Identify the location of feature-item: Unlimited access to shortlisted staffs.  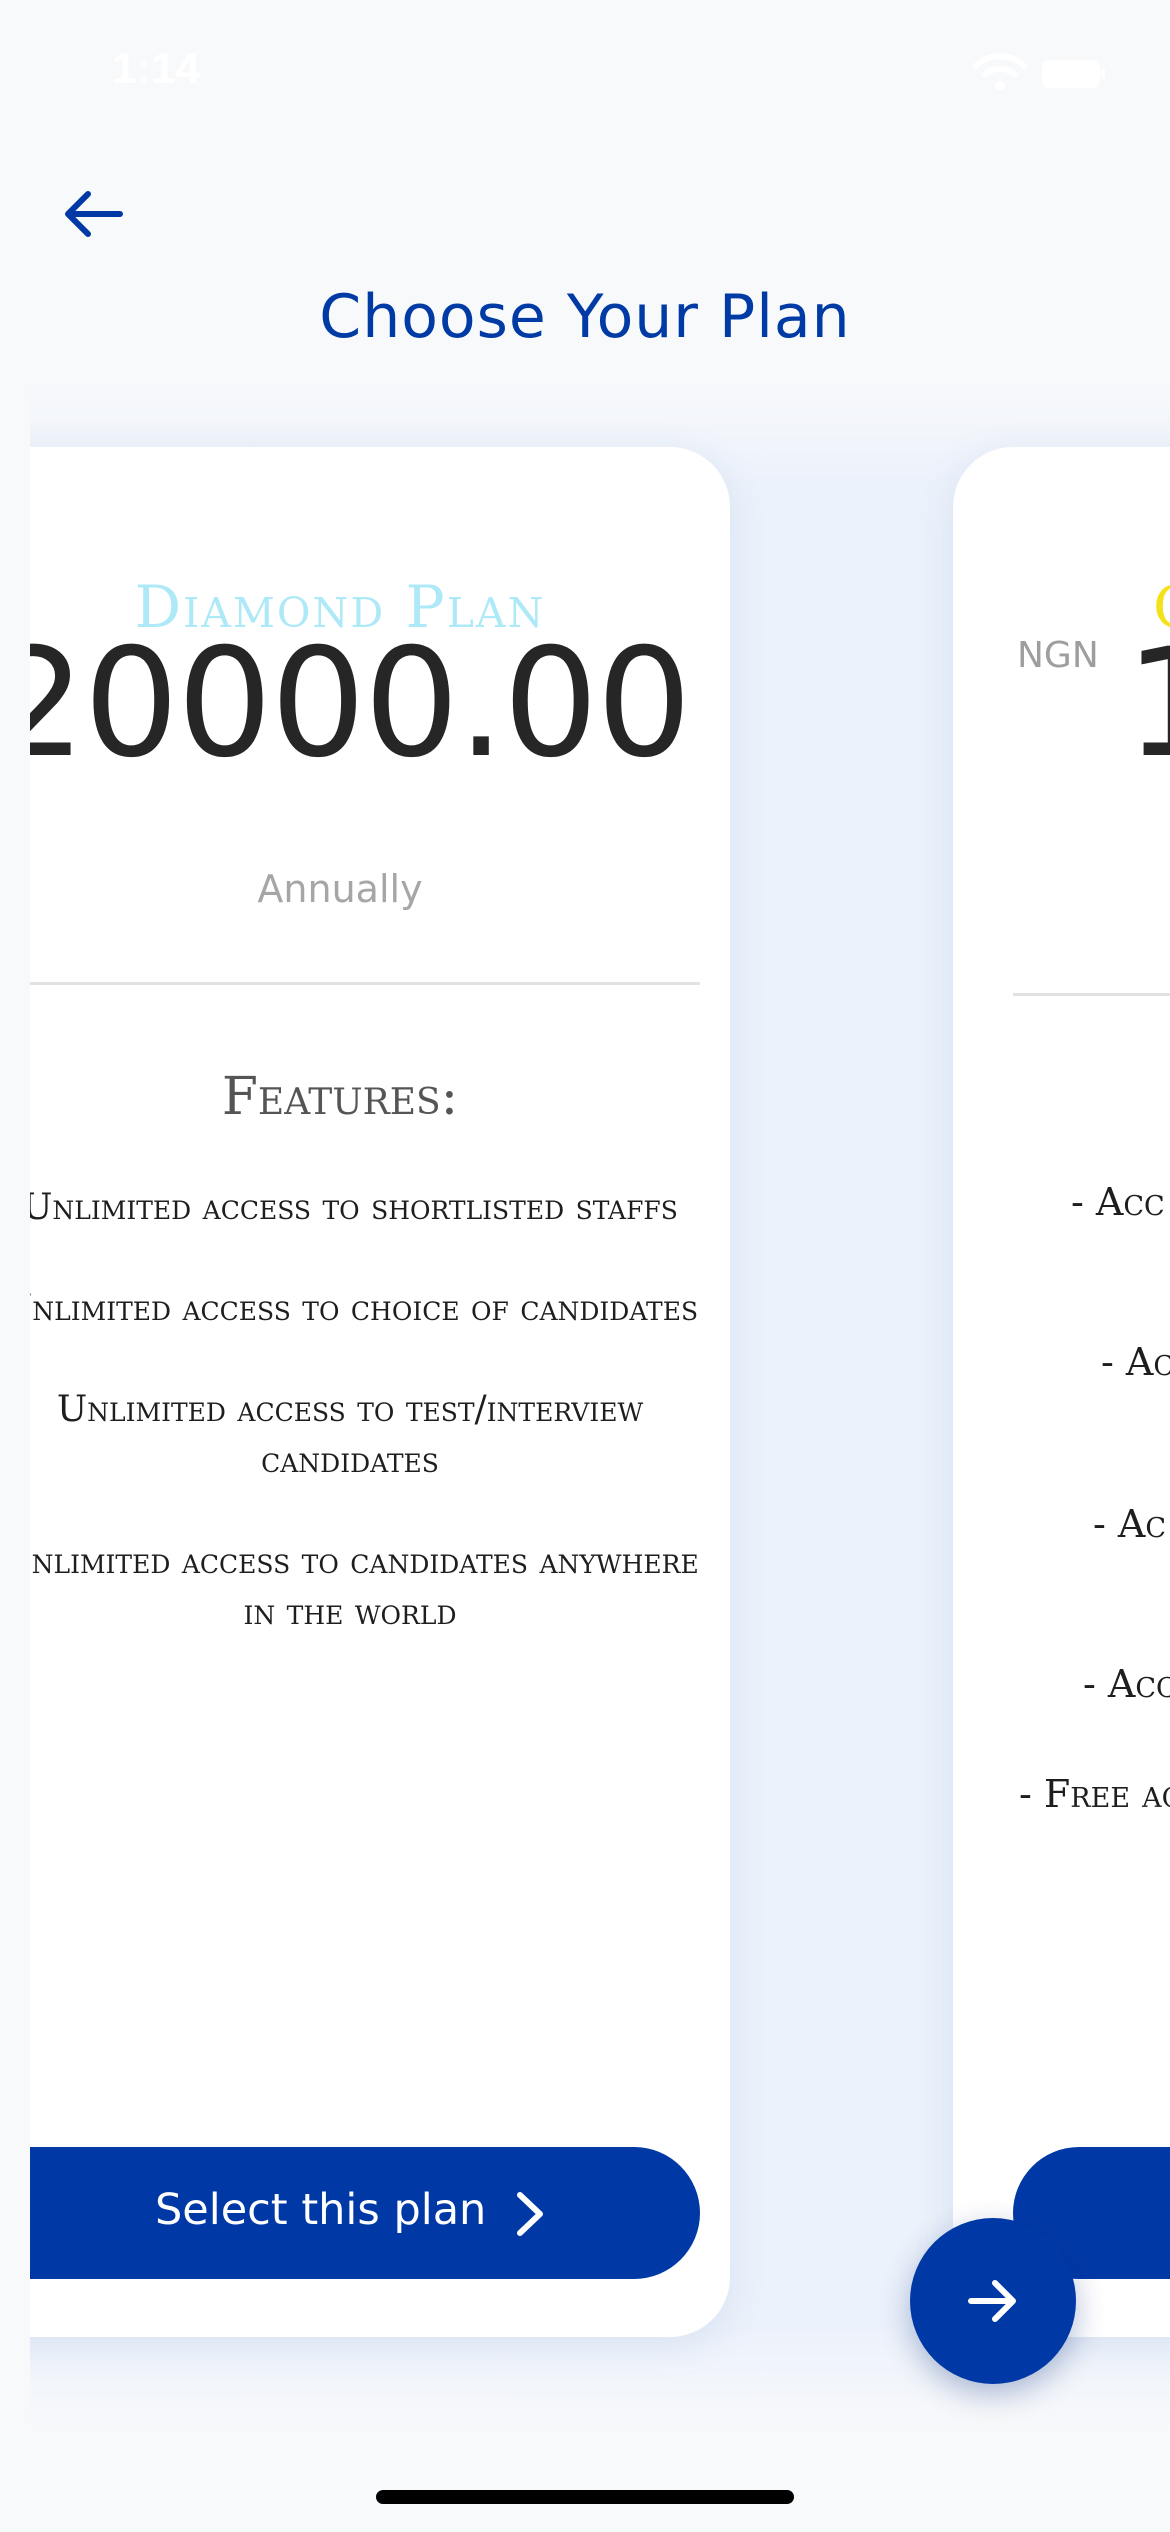
(354, 1207).